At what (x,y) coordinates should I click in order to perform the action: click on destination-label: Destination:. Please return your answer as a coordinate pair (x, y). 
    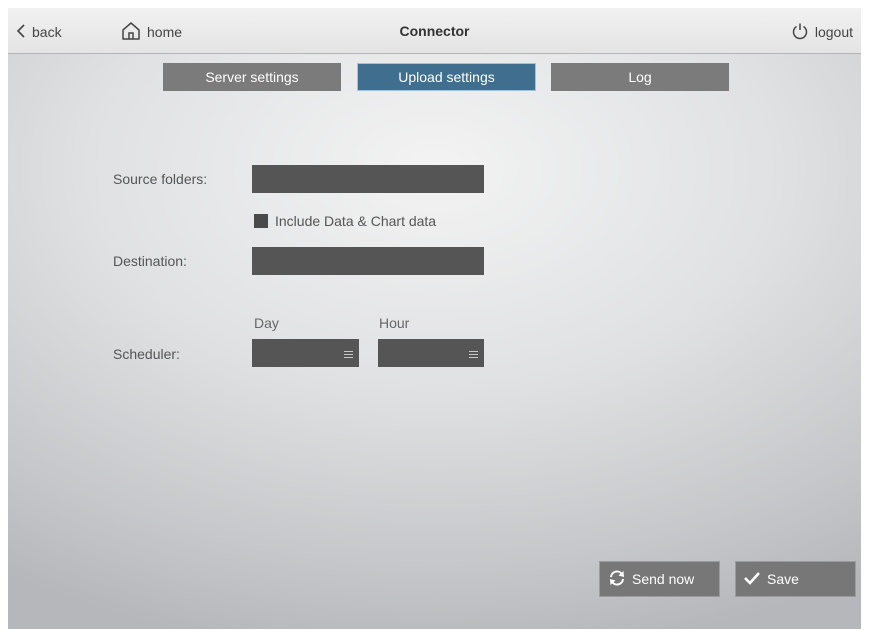
    Looking at the image, I should click on (150, 261).